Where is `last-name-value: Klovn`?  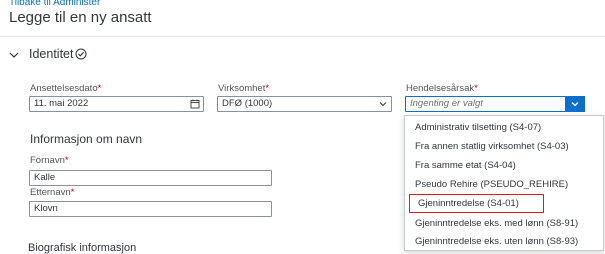
last-name-value: Klovn is located at coordinates (46, 208).